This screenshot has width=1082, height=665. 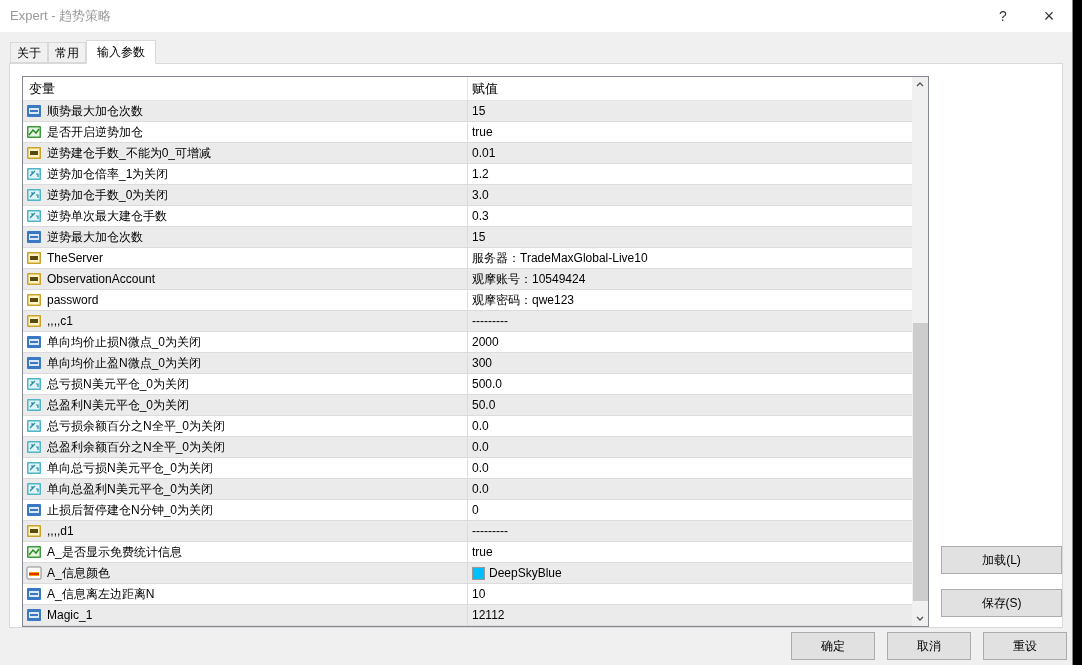 What do you see at coordinates (484, 405) in the screenshot?
I see `variable-value: 50.0` at bounding box center [484, 405].